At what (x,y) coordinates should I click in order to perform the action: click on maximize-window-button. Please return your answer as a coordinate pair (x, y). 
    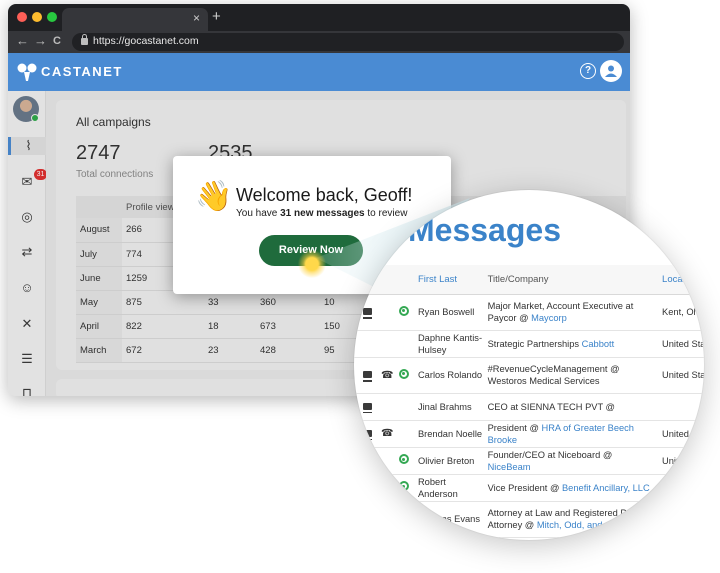
    Looking at the image, I should click on (52, 17).